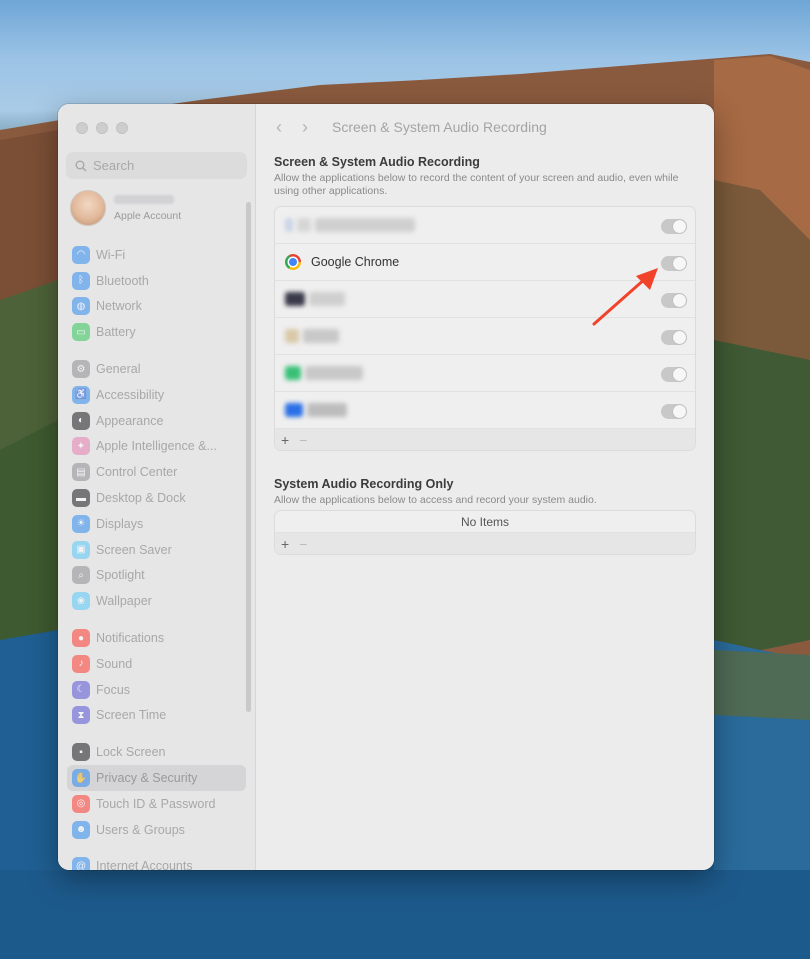 Image resolution: width=810 pixels, height=959 pixels. Describe the element at coordinates (439, 127) in the screenshot. I see `page-title: Screen & System Audio Recording` at that location.